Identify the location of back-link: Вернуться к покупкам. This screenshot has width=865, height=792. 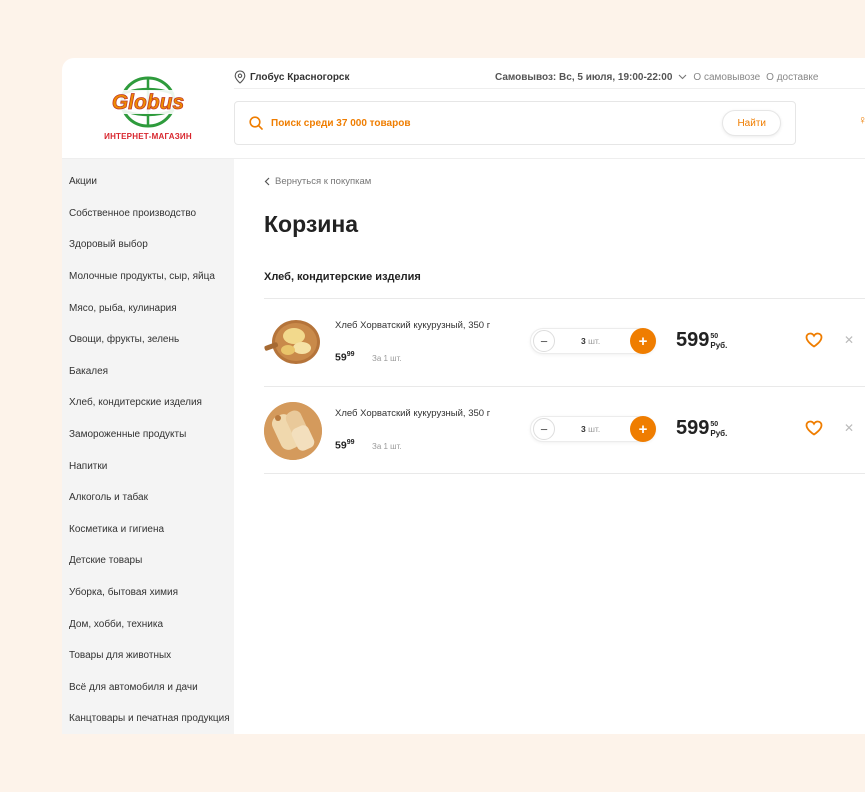
(317, 181).